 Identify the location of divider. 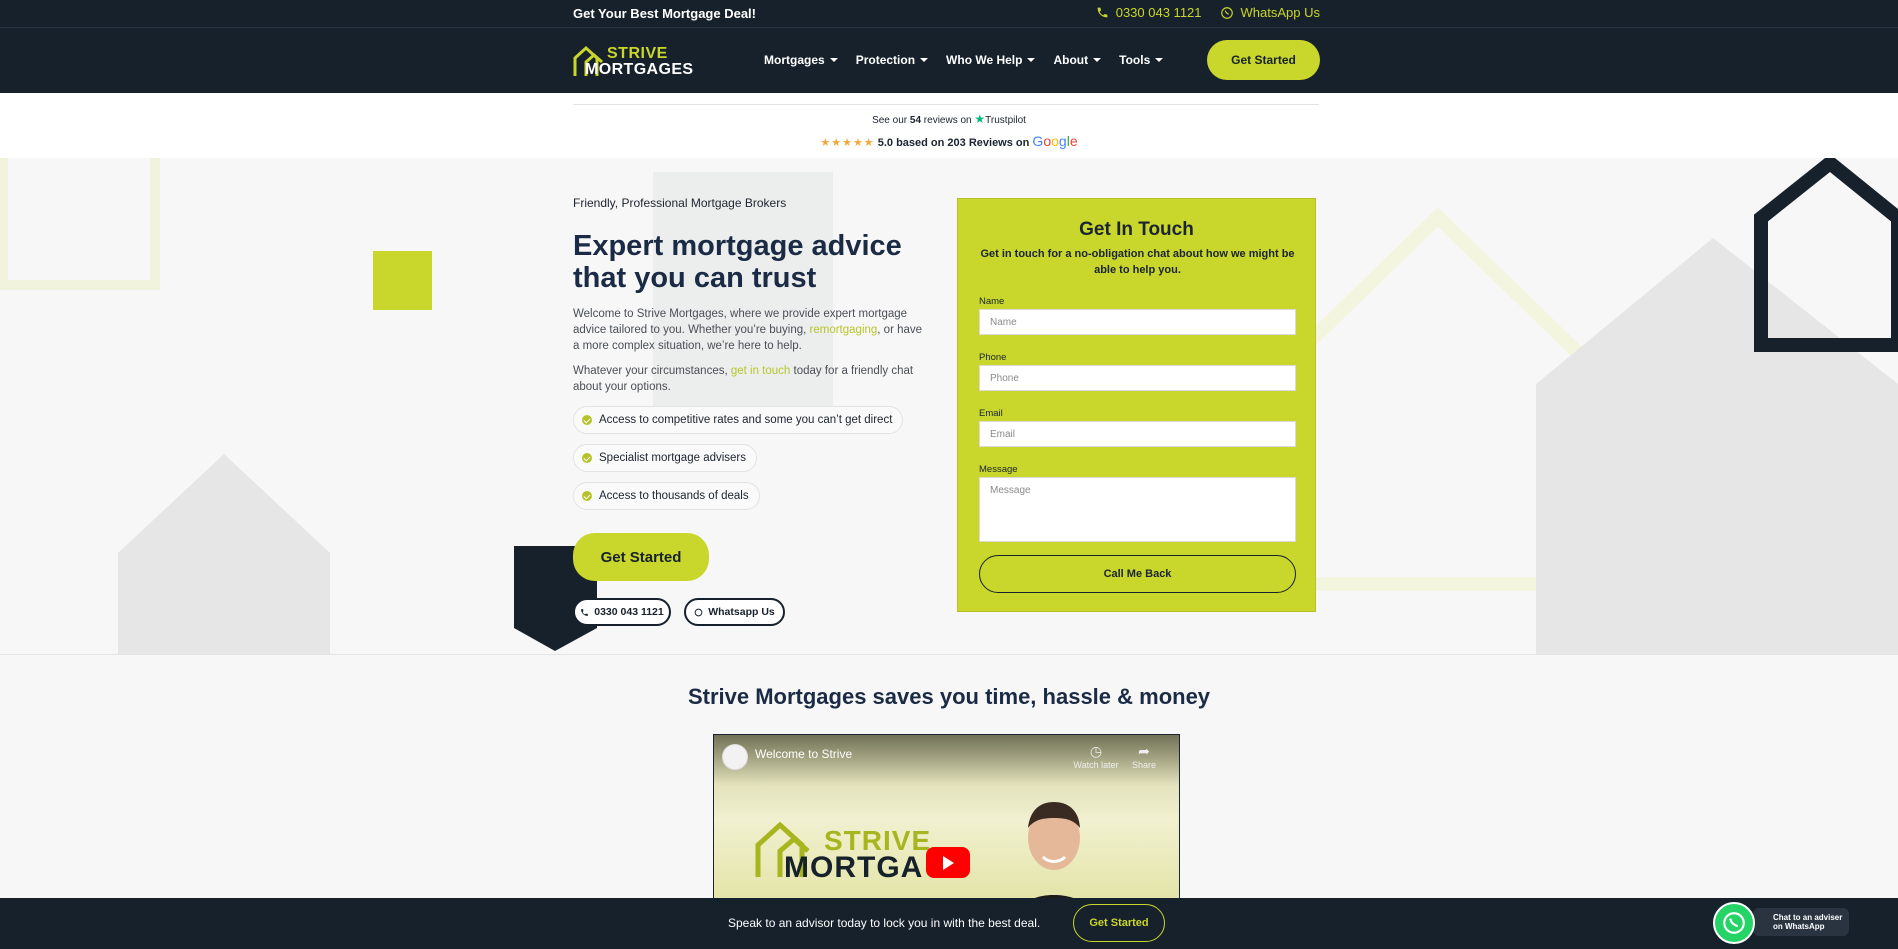
(946, 104).